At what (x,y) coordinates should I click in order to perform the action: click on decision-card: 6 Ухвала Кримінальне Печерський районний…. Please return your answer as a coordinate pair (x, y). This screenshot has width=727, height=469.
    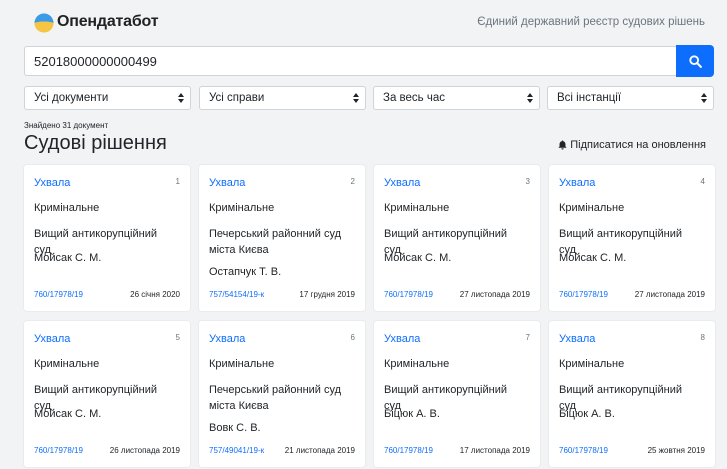
    Looking at the image, I should click on (282, 394).